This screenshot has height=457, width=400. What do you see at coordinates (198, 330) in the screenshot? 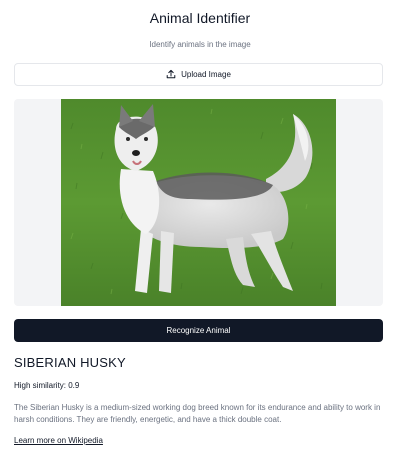
I see `recognize-animal-button: Recognize Animal` at bounding box center [198, 330].